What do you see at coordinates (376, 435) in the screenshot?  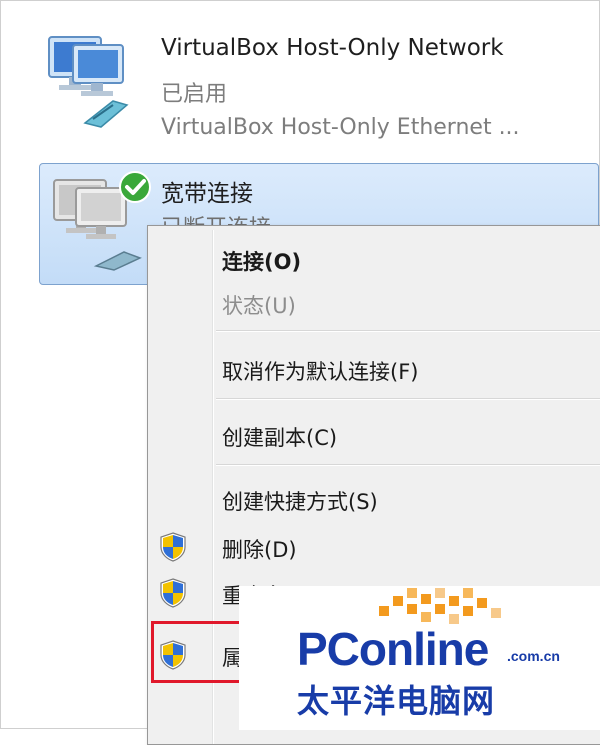 I see `menu-item-create-copy: 创建副本(C)` at bounding box center [376, 435].